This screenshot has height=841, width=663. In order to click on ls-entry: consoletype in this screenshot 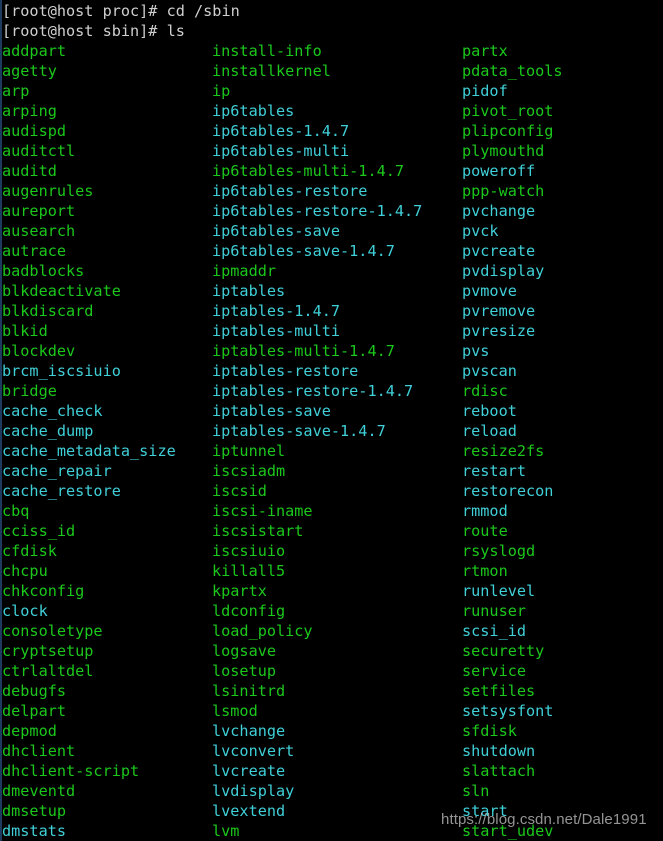, I will do `click(52, 631)`.